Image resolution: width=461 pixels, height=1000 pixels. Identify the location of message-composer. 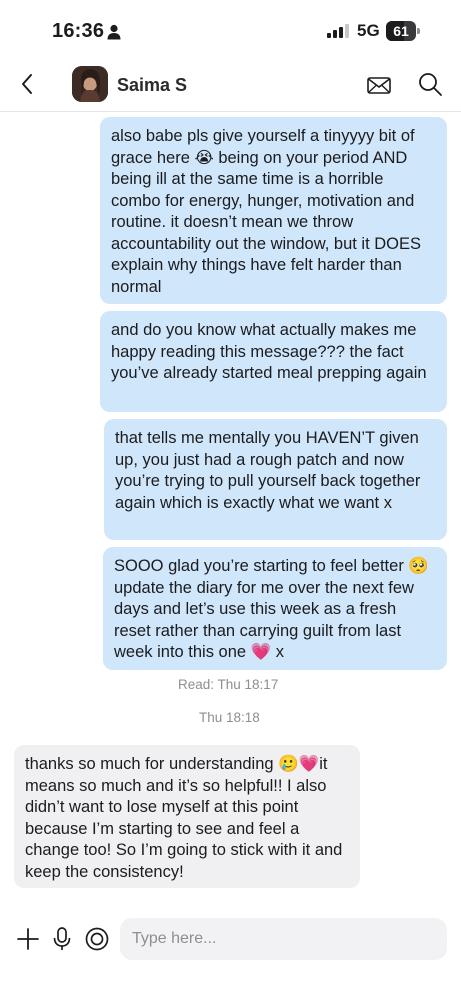
(283, 939).